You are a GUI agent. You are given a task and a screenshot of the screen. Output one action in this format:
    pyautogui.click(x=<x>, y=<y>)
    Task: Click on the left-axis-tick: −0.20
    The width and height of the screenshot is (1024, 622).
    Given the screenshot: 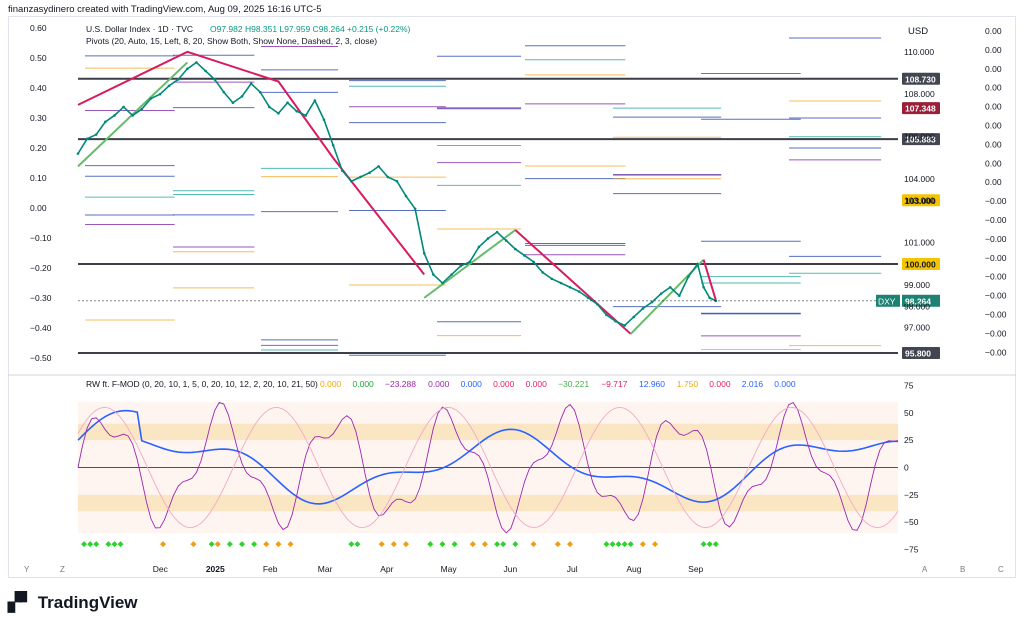 What is the action you would take?
    pyautogui.click(x=41, y=268)
    